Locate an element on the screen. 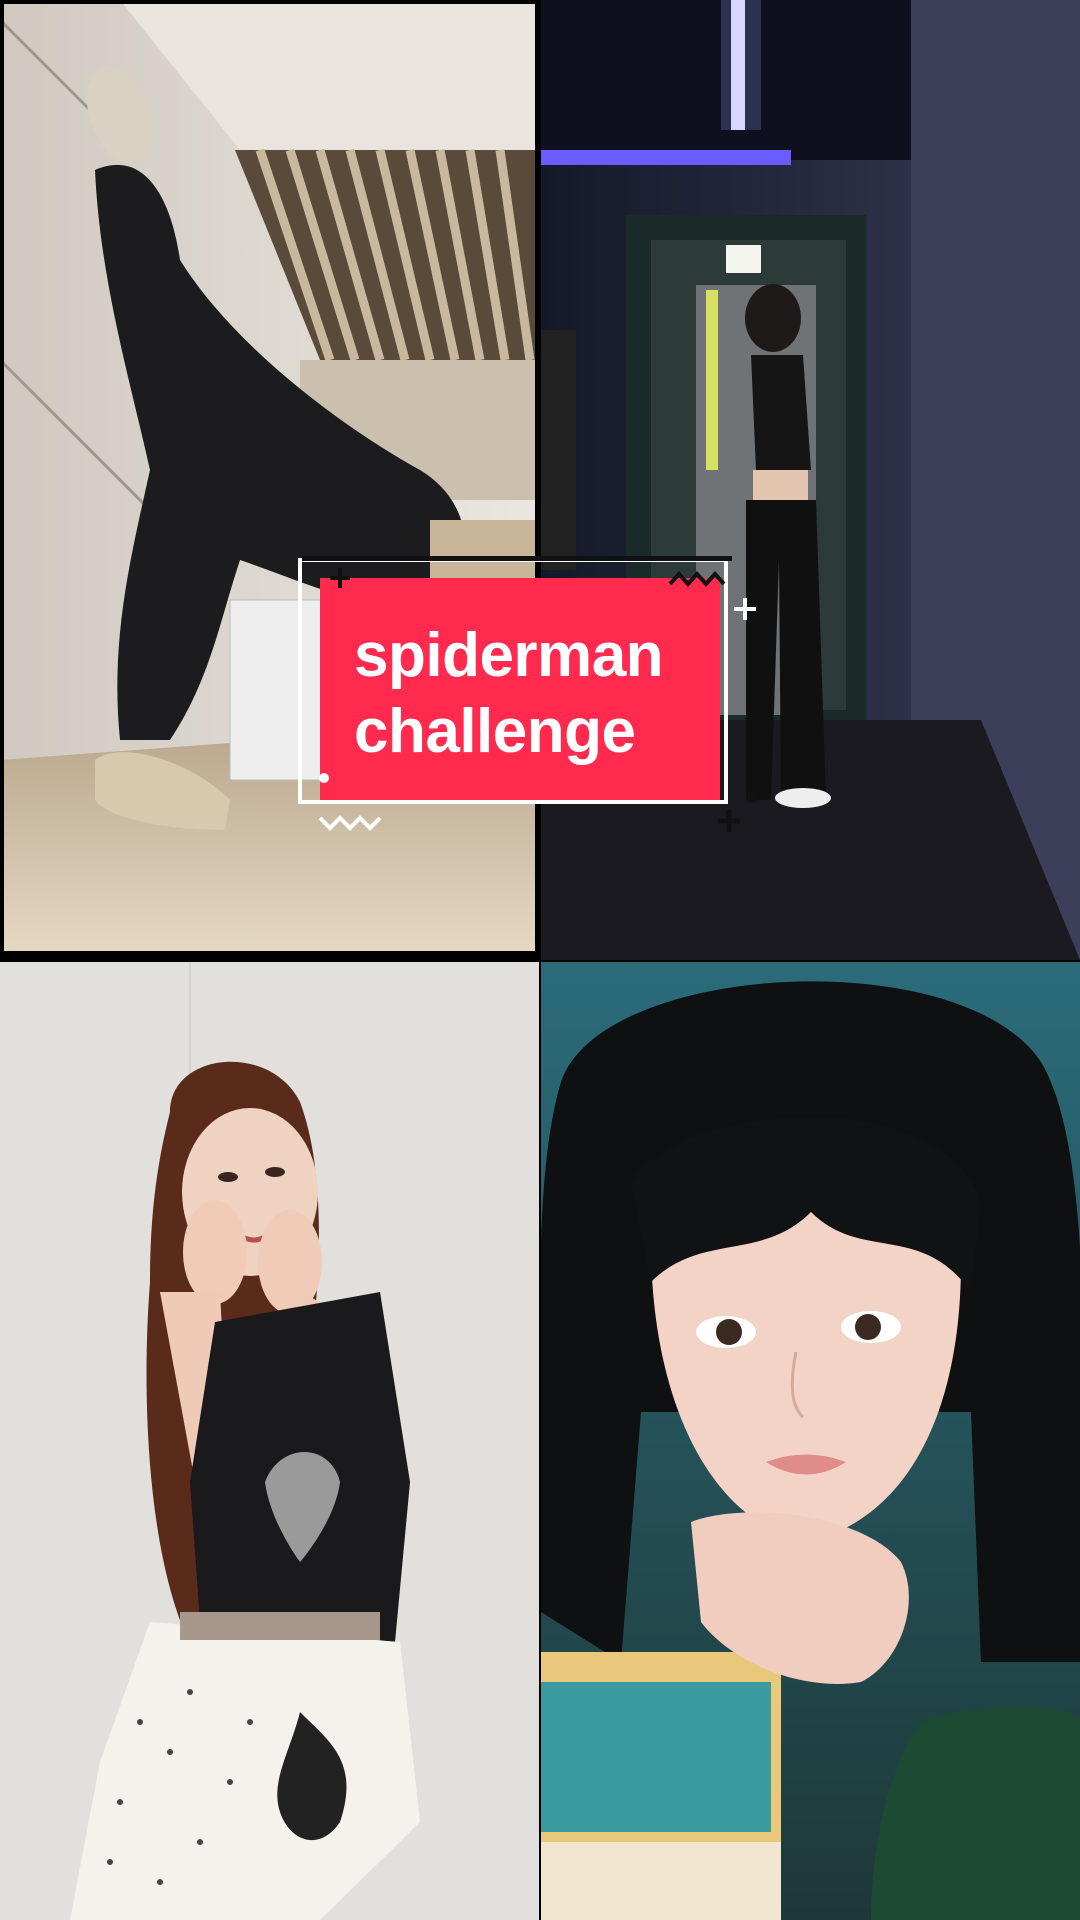 The height and width of the screenshot is (1920, 1080). caption-sticker: spiderman challenge is located at coordinates (527, 694).